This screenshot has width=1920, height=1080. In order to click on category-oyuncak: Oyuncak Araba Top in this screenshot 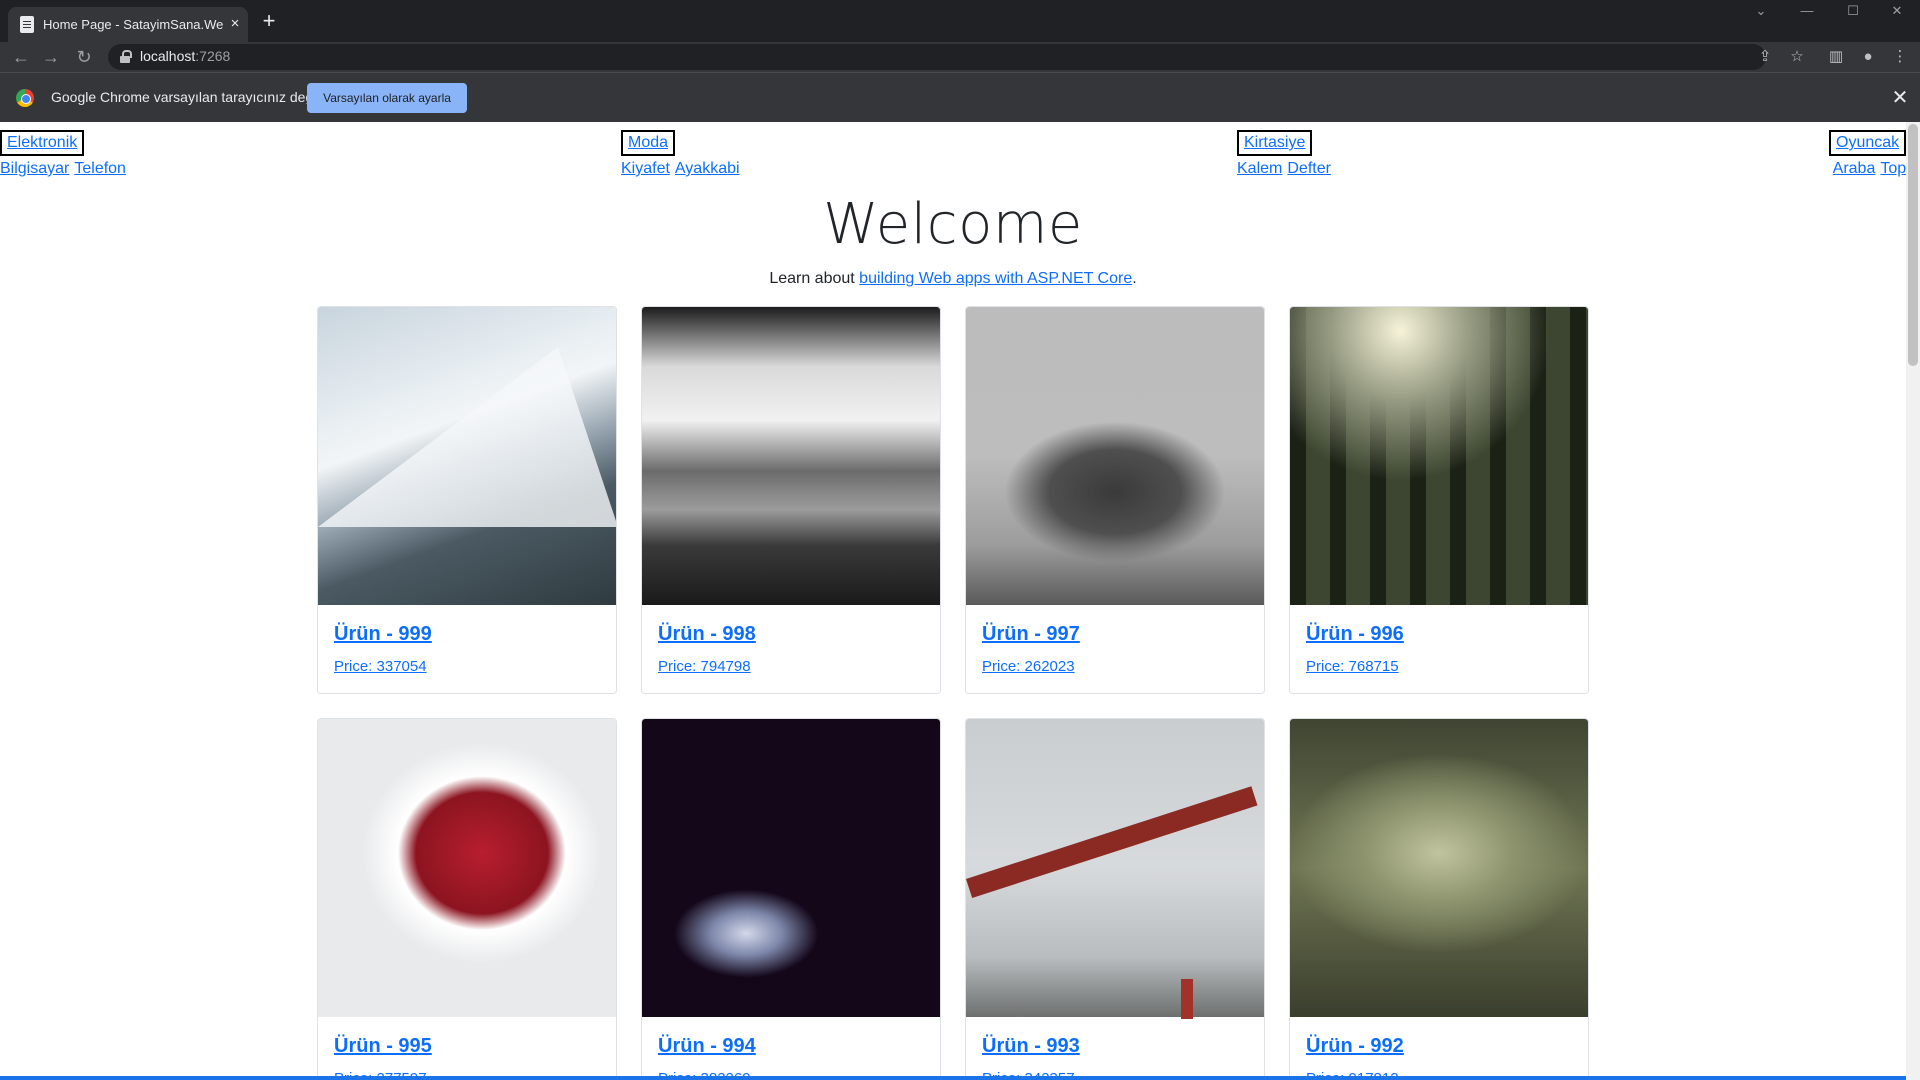, I will do `click(1867, 154)`.